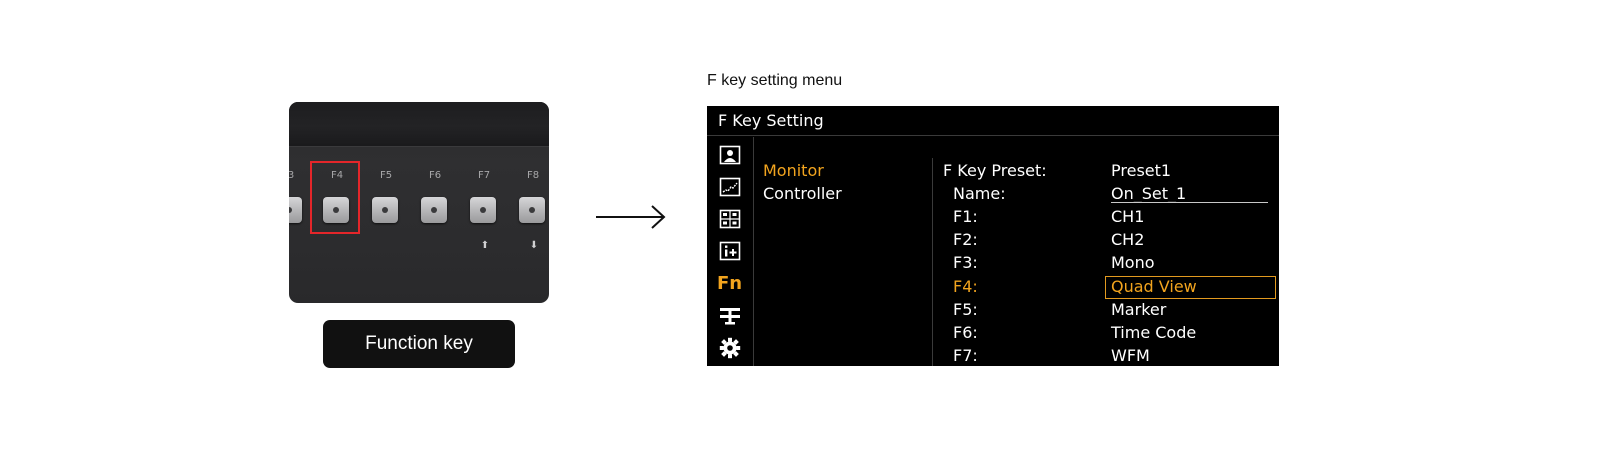 The height and width of the screenshot is (450, 1600). Describe the element at coordinates (965, 309) in the screenshot. I see `f5-label: F5:` at that location.